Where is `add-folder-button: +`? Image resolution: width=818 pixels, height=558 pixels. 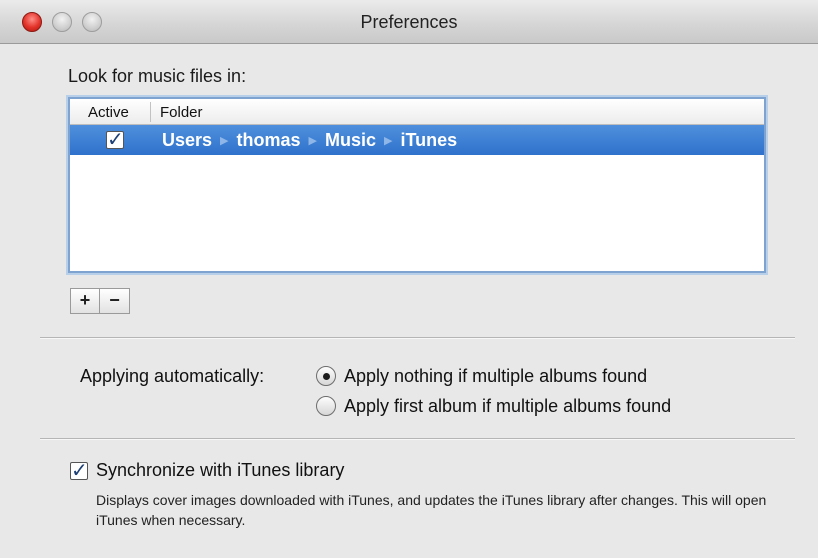
add-folder-button: + is located at coordinates (85, 301).